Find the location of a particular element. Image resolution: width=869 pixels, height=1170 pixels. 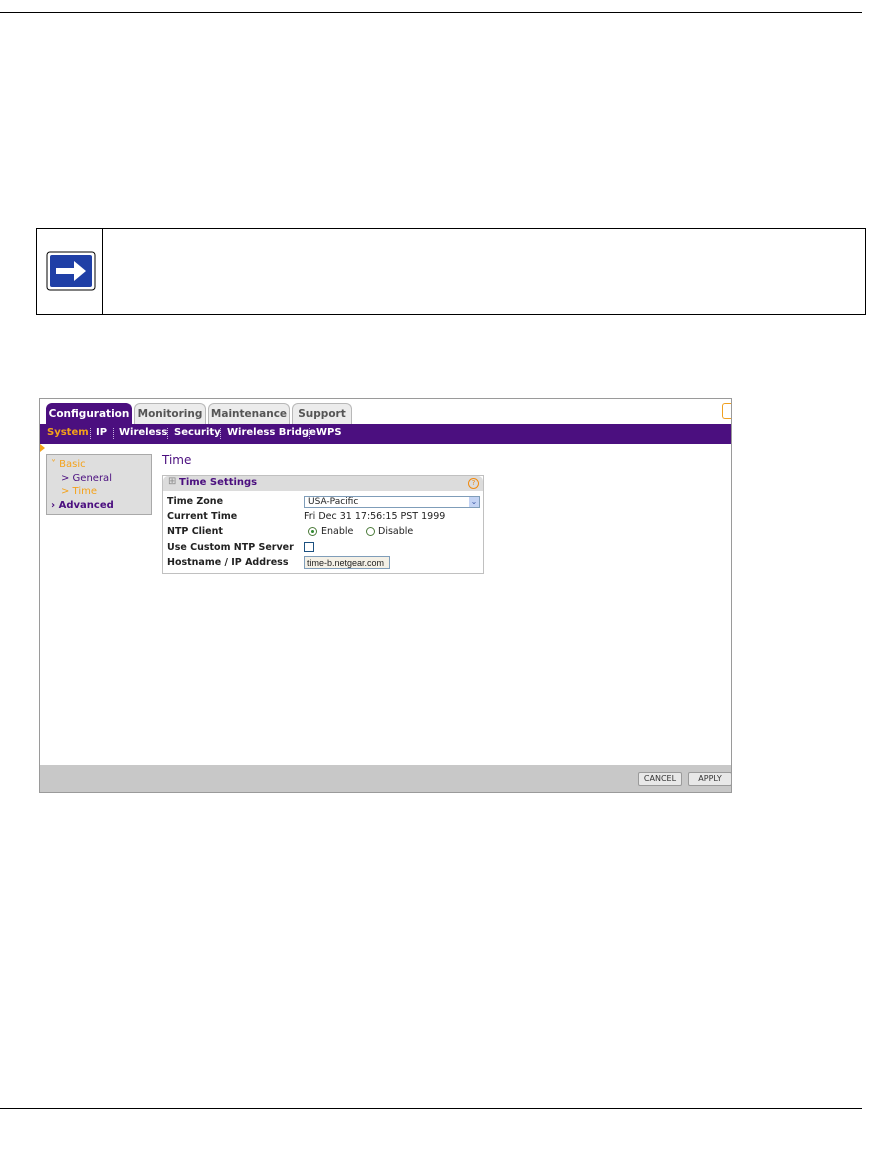

panel-title: Time Settings is located at coordinates (218, 482).